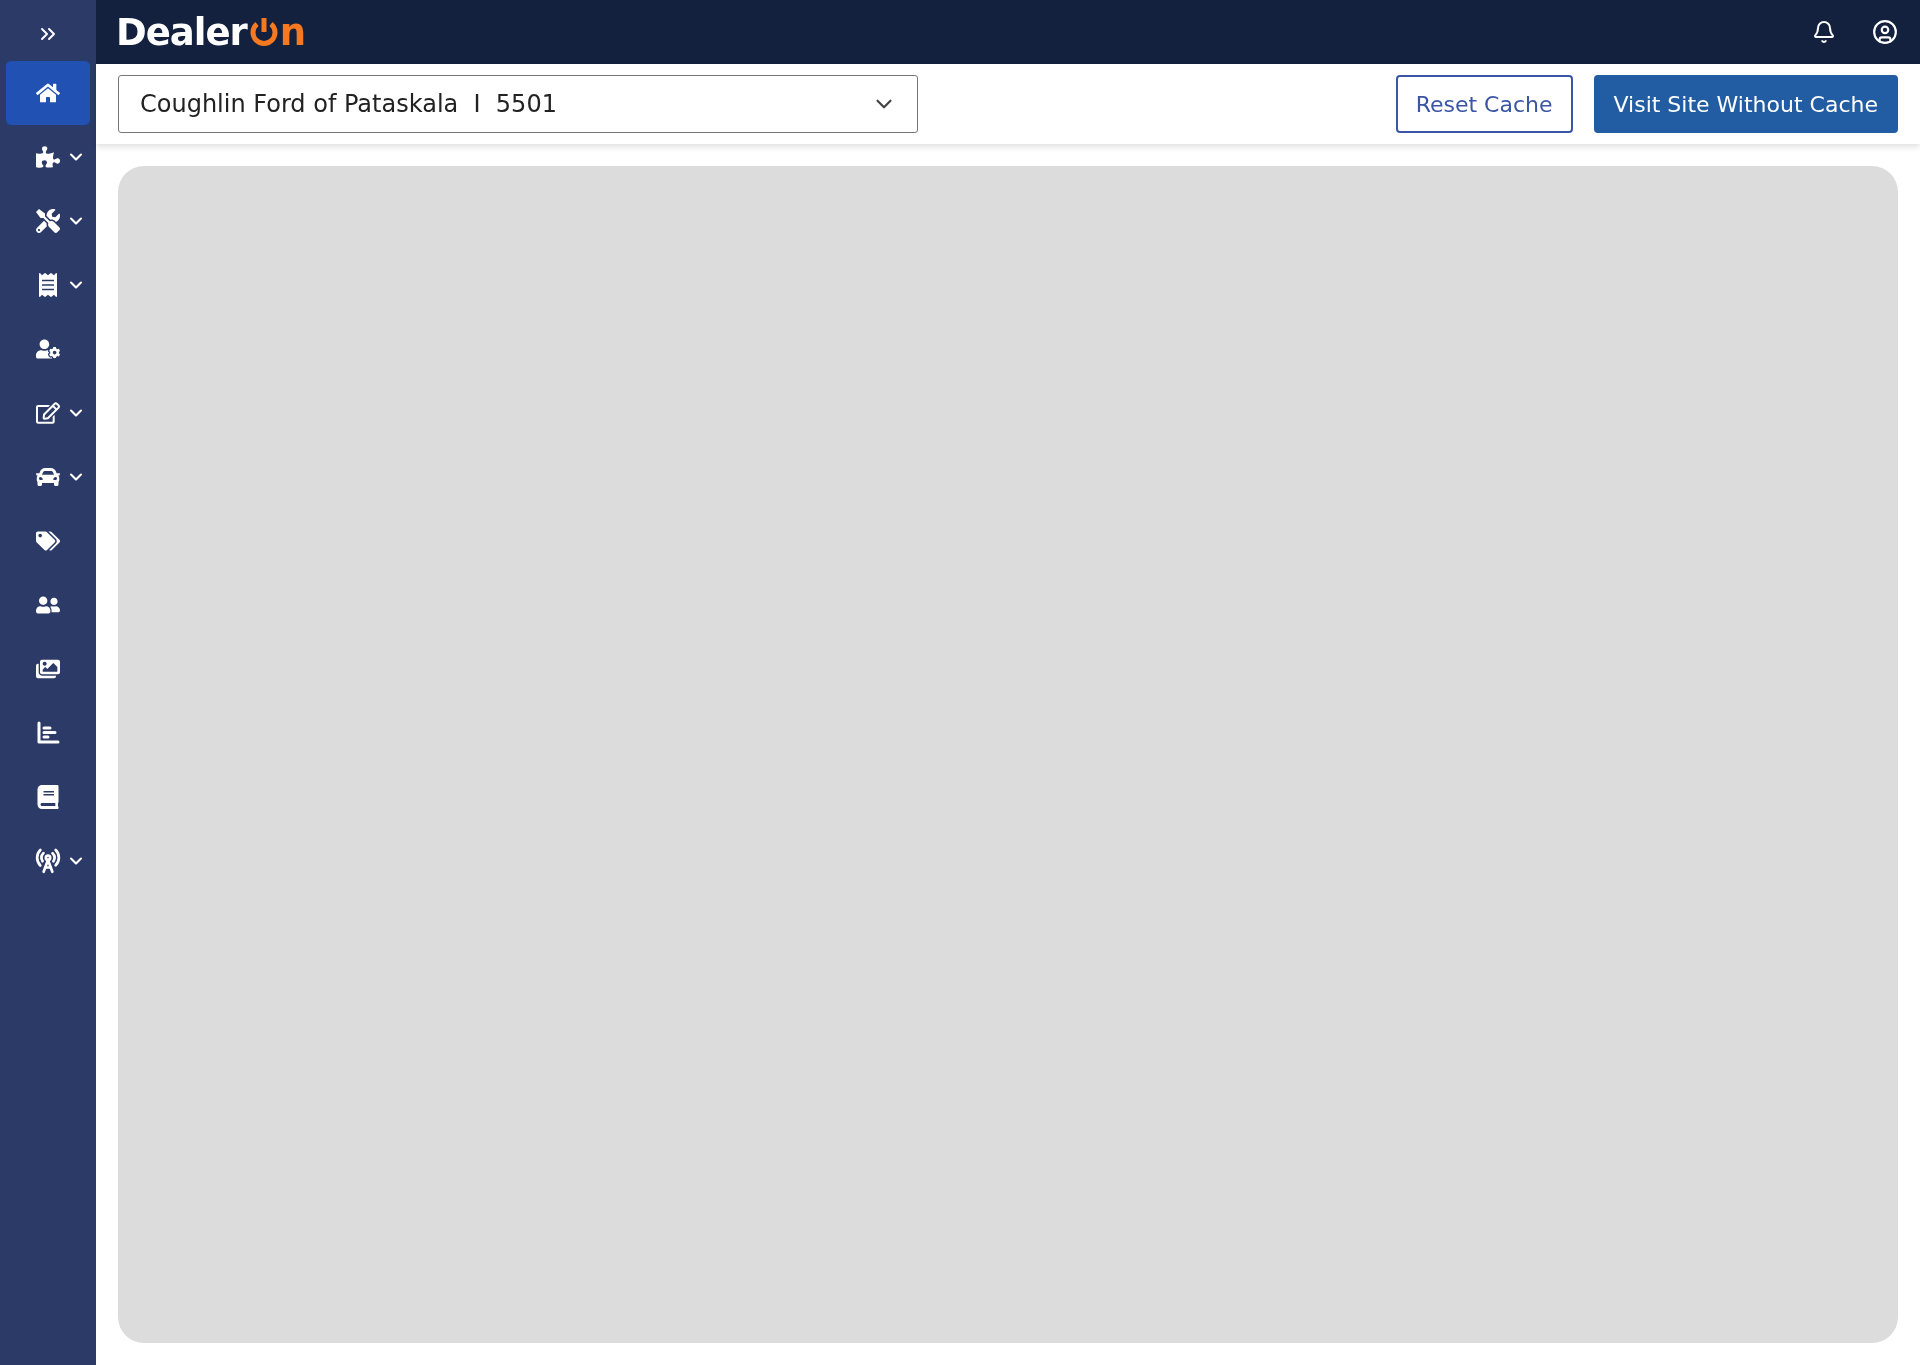 The height and width of the screenshot is (1365, 1920). I want to click on home-icon, so click(48, 93).